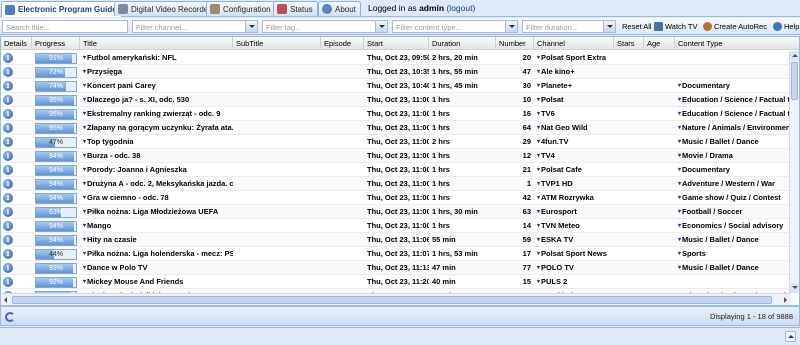  I want to click on cell-title-text: Gra w ciemno - odc. 78, so click(128, 197).